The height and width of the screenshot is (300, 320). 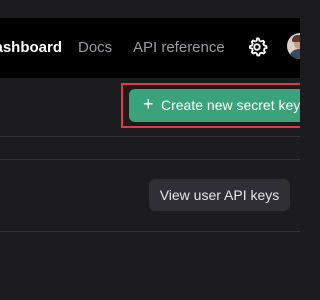 What do you see at coordinates (296, 38) in the screenshot?
I see `avatar-hair` at bounding box center [296, 38].